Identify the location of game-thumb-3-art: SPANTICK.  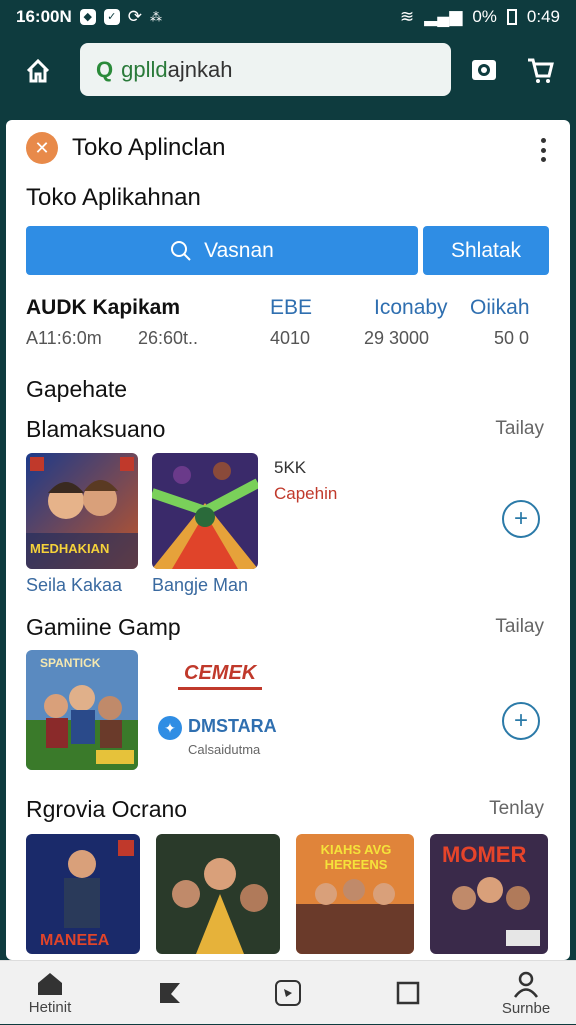
(70, 663).